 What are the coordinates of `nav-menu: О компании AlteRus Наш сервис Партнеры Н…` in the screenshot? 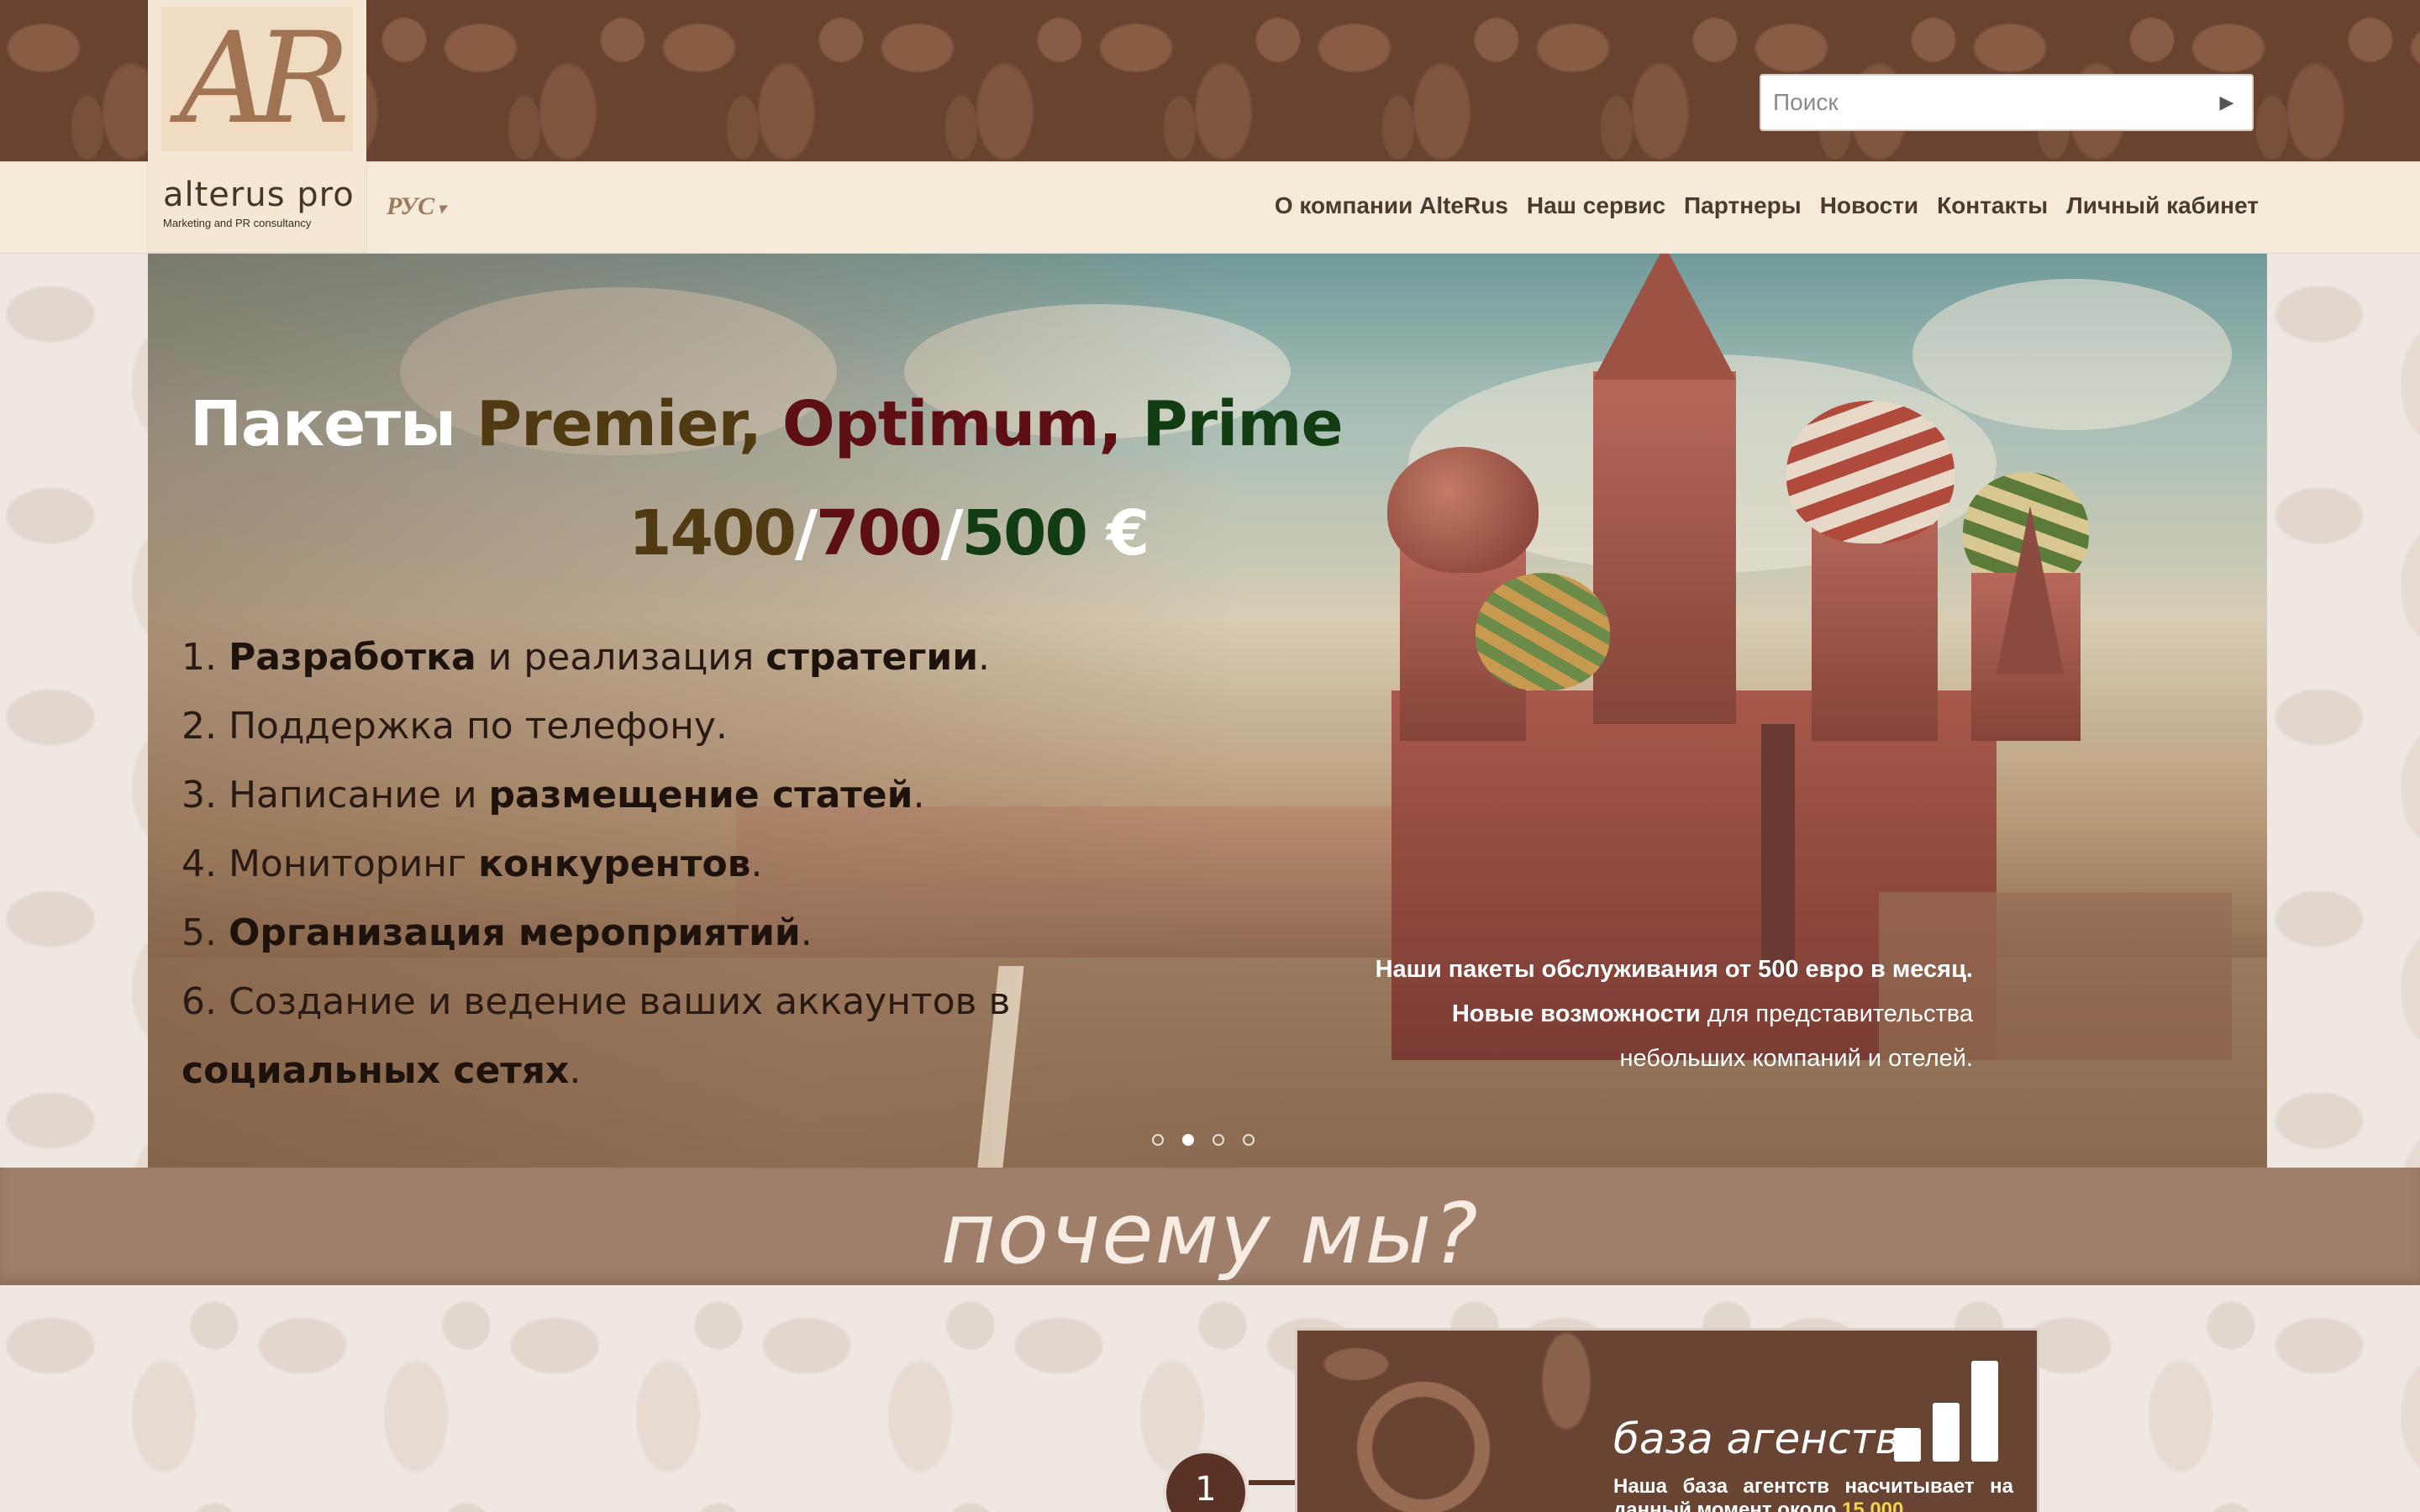 It's located at (1767, 205).